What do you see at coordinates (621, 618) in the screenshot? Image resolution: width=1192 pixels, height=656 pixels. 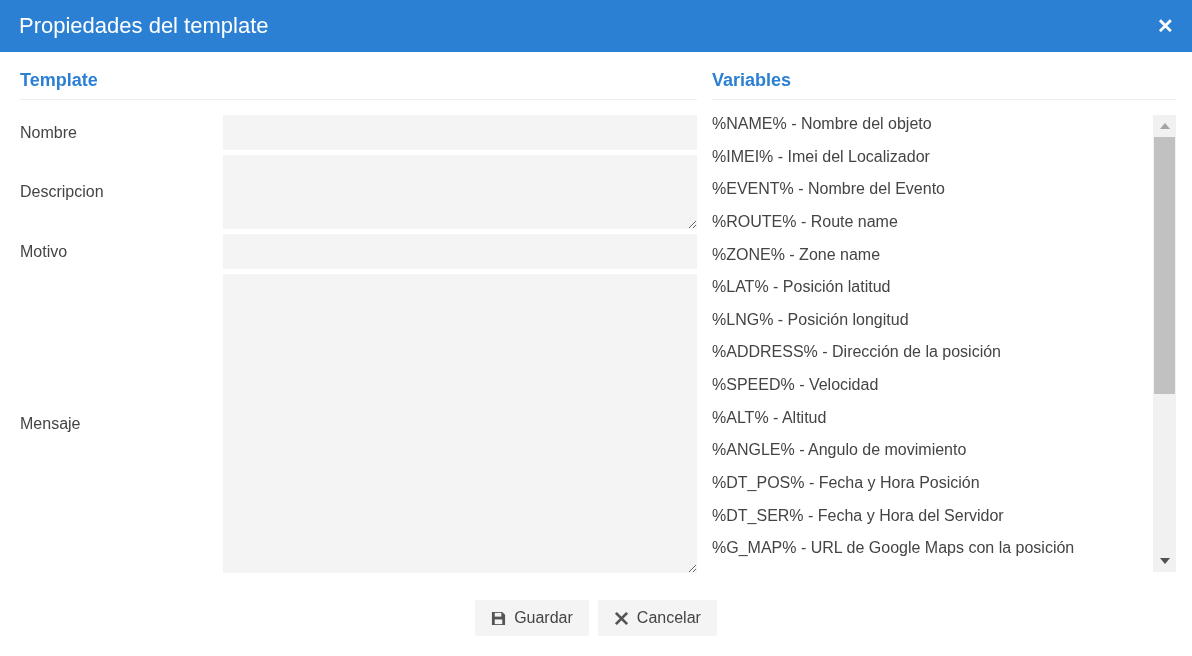 I see `close-icon` at bounding box center [621, 618].